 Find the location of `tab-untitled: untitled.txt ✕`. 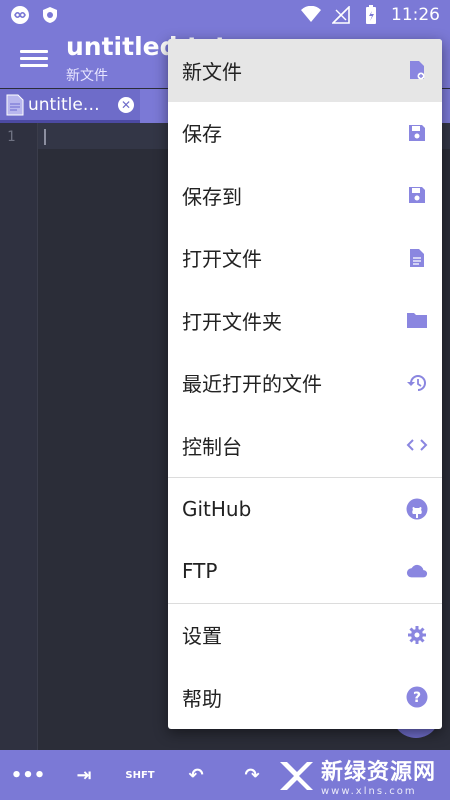

tab-untitled: untitled.txt ✕ is located at coordinates (70, 106).